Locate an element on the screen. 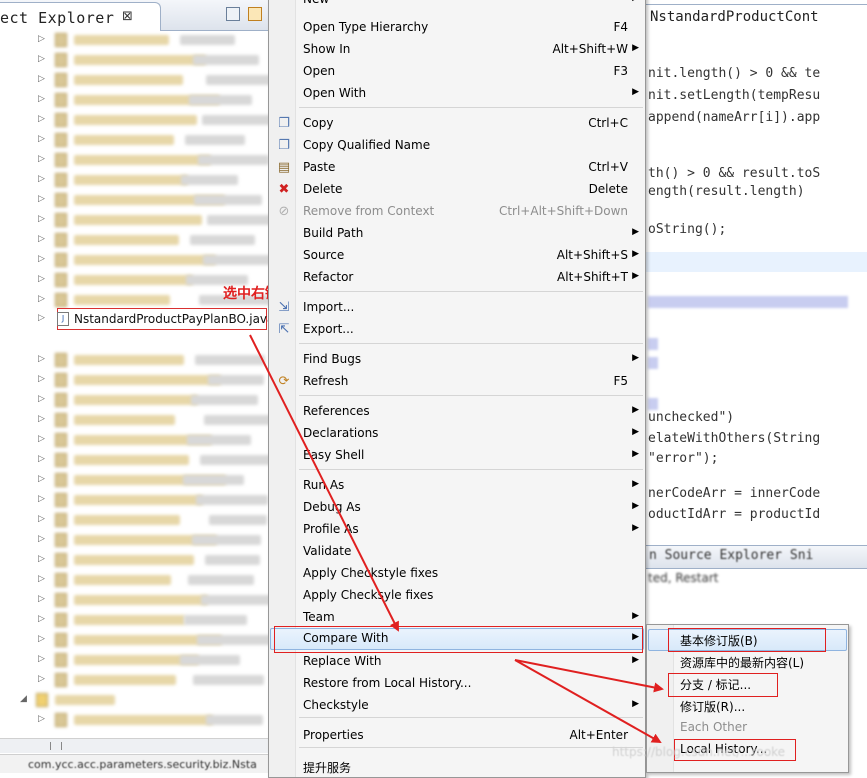 The height and width of the screenshot is (778, 867). submenu-item: Each Other is located at coordinates (747, 728).